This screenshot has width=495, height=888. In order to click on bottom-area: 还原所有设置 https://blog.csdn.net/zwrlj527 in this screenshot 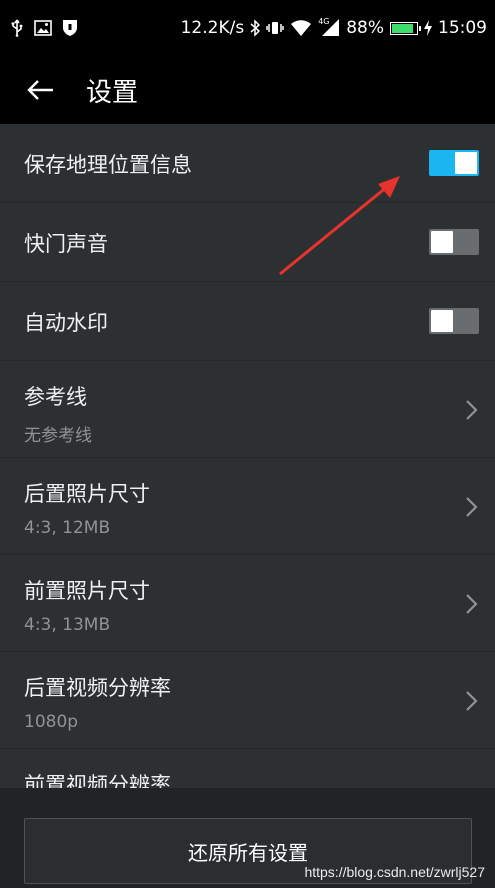, I will do `click(247, 838)`.